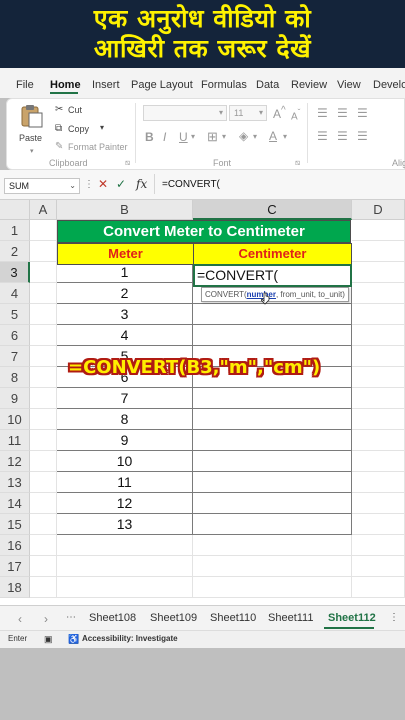 The image size is (405, 720). What do you see at coordinates (15, 482) in the screenshot?
I see `row-header: 13` at bounding box center [15, 482].